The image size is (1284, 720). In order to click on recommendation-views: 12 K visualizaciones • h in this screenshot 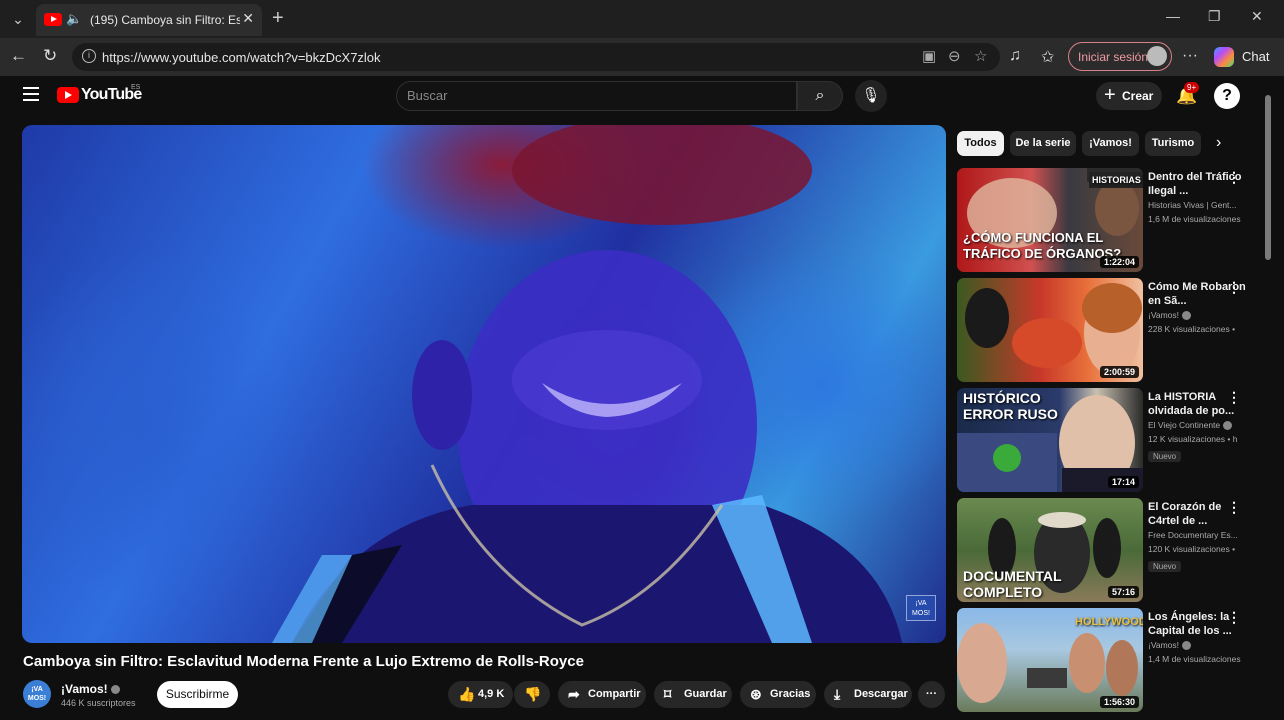, I will do `click(1193, 439)`.